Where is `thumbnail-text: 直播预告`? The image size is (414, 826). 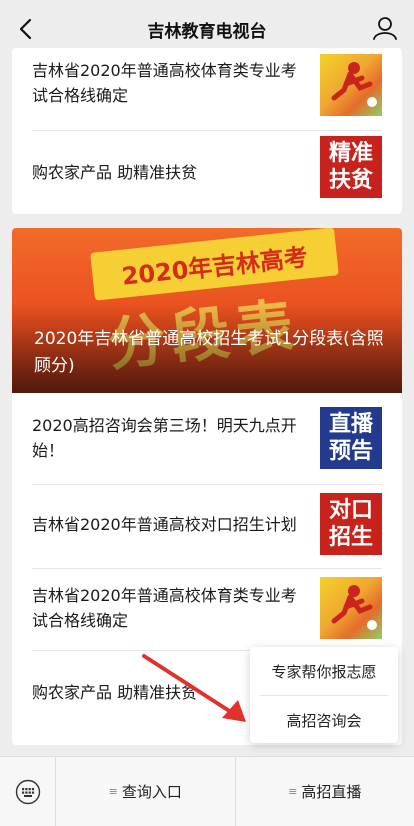 thumbnail-text: 直播预告 is located at coordinates (350, 438).